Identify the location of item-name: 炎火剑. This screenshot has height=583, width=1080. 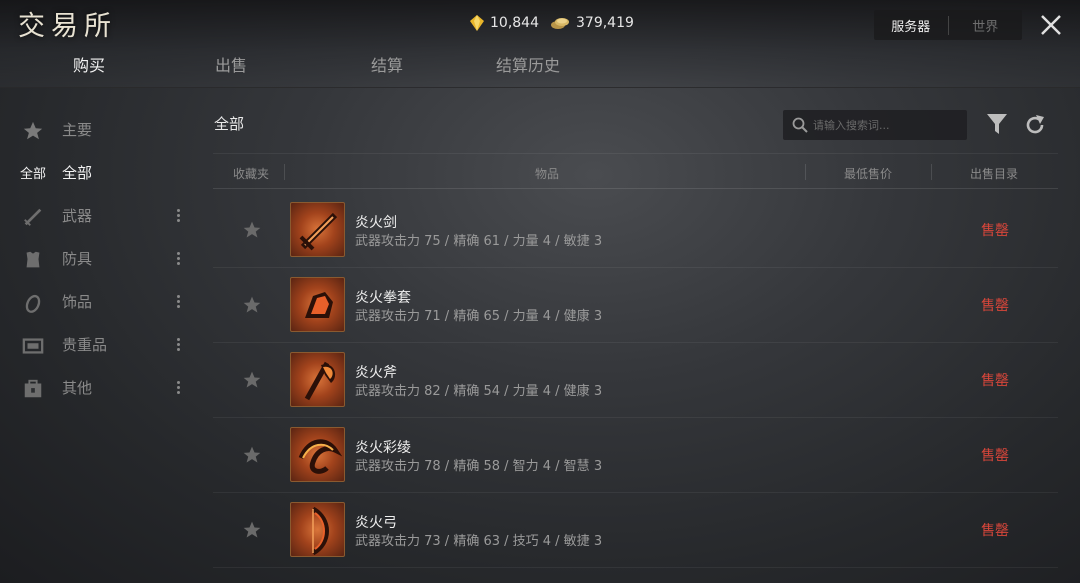
(376, 223).